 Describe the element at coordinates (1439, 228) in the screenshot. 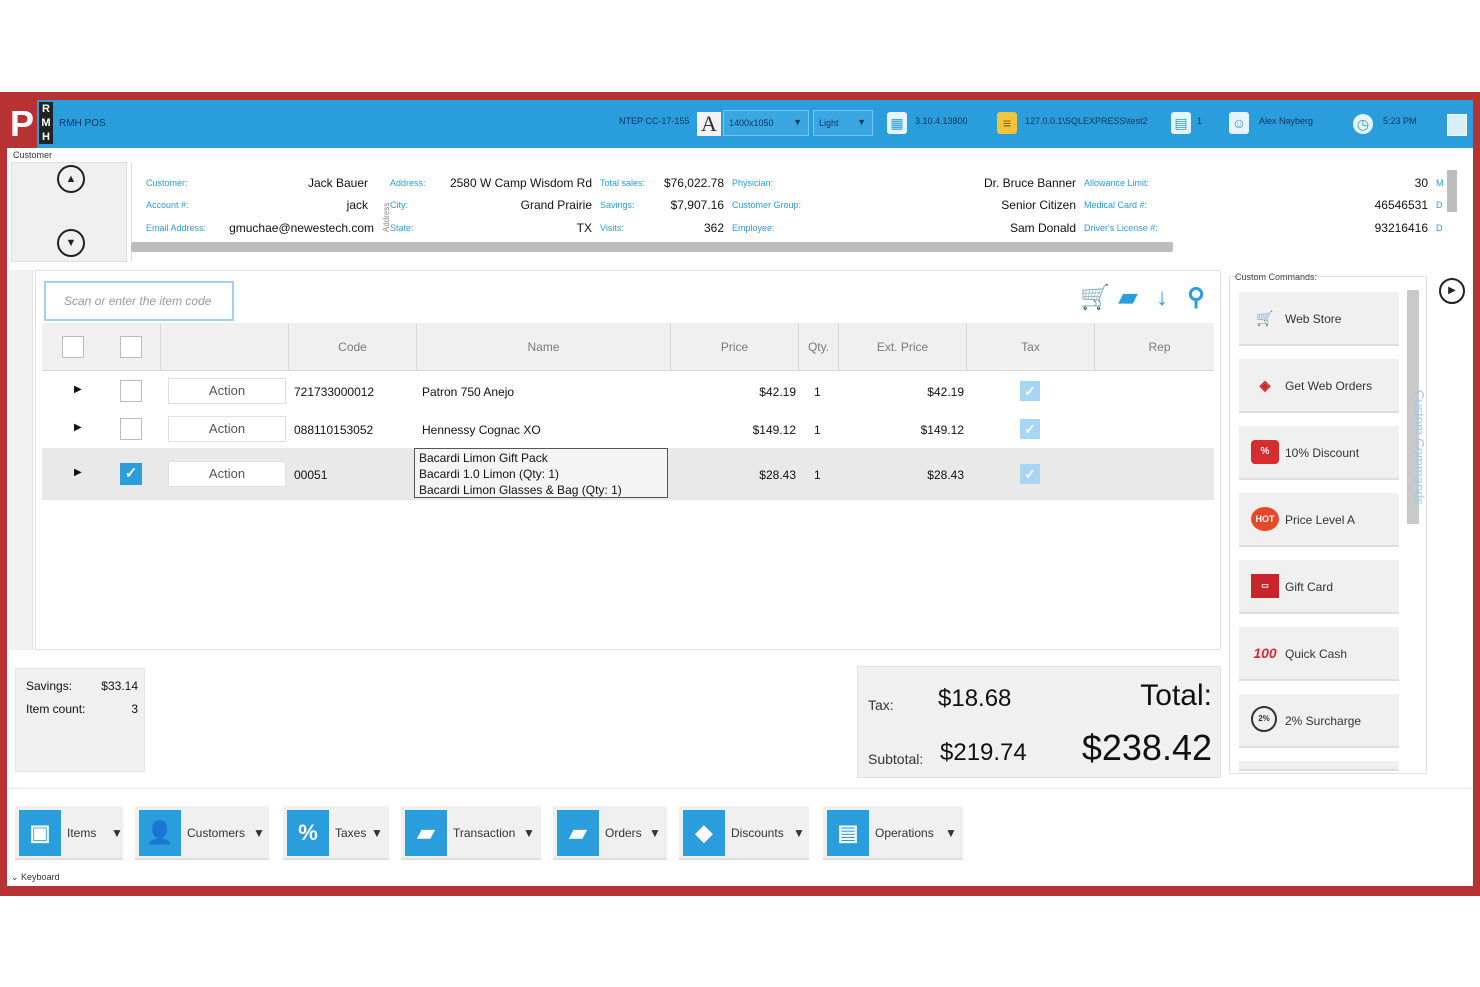

I see `column6-label: D` at that location.